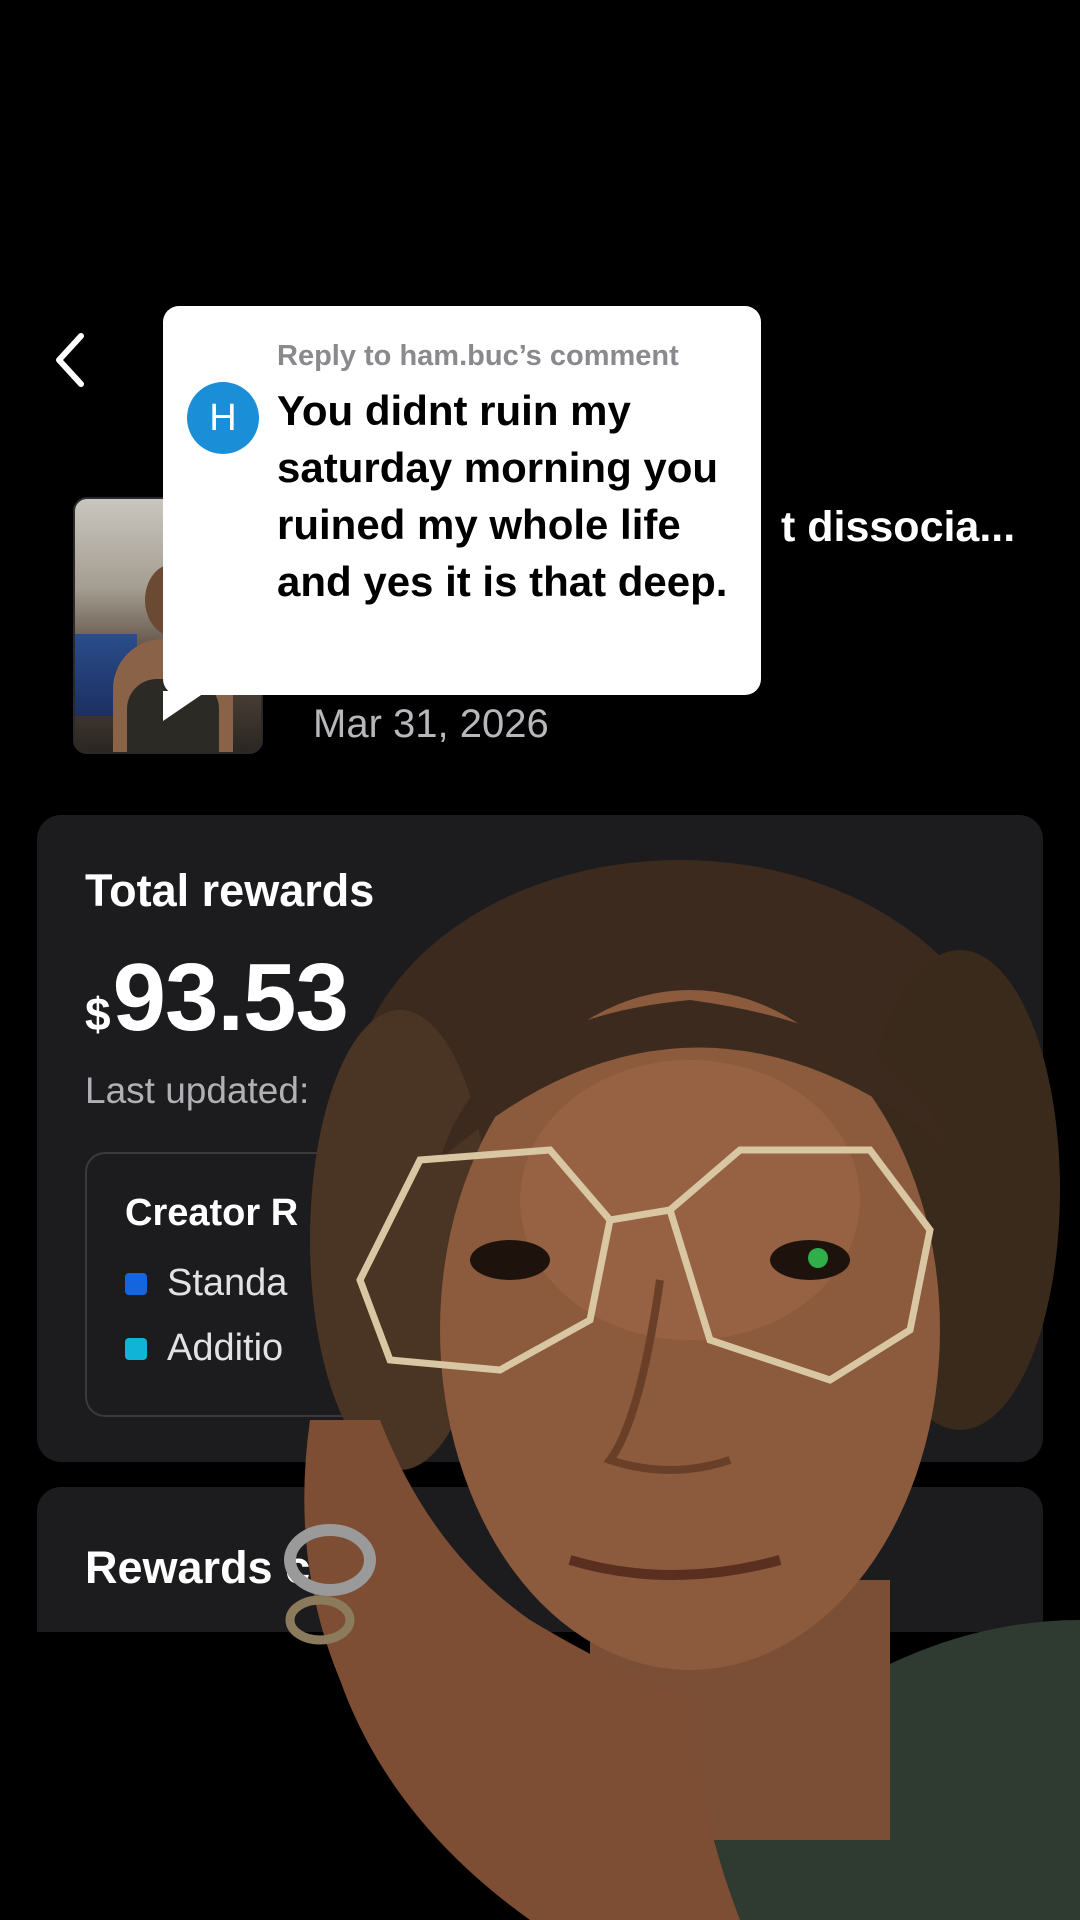 This screenshot has width=1080, height=1920. Describe the element at coordinates (136, 1348) in the screenshot. I see `additional-swatch` at that location.